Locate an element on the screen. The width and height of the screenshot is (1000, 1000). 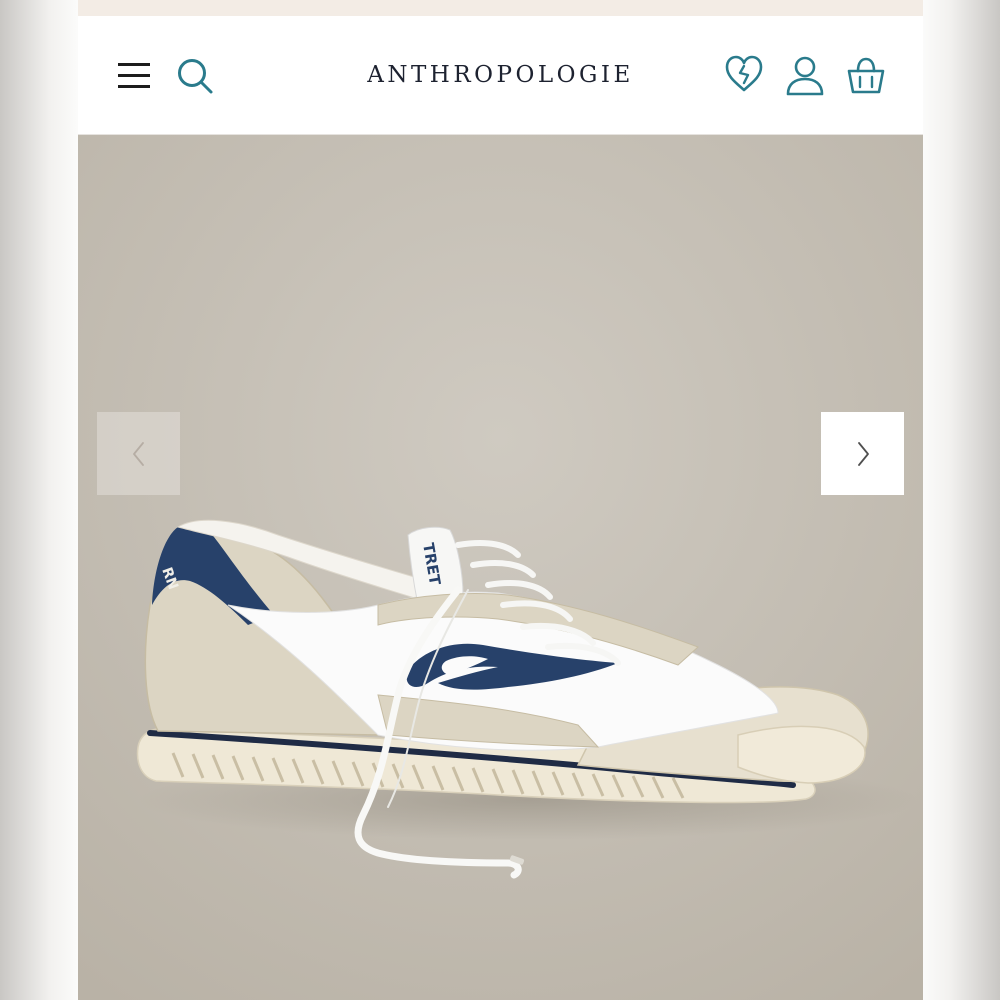
shopping-bag-button is located at coordinates (866, 76).